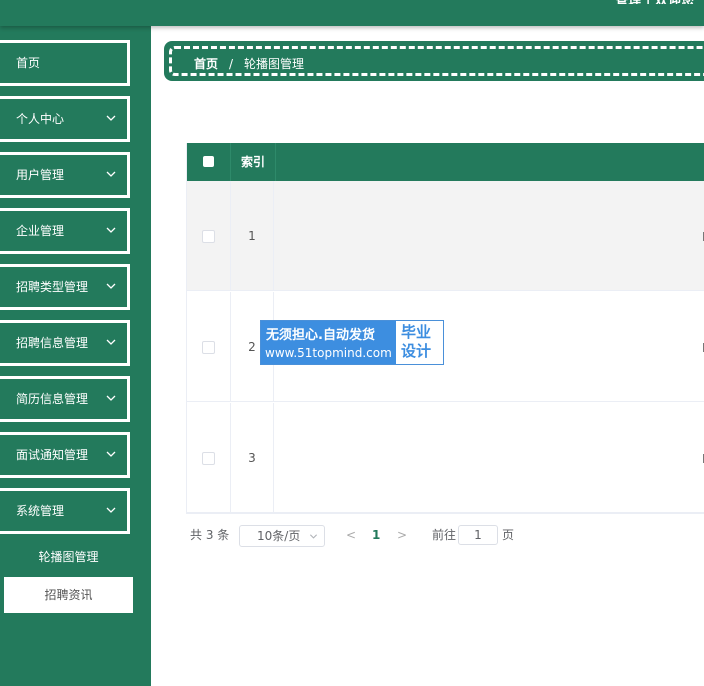 This screenshot has height=686, width=704. Describe the element at coordinates (52, 343) in the screenshot. I see `sidebar-item-label: 招聘信息管理` at that location.